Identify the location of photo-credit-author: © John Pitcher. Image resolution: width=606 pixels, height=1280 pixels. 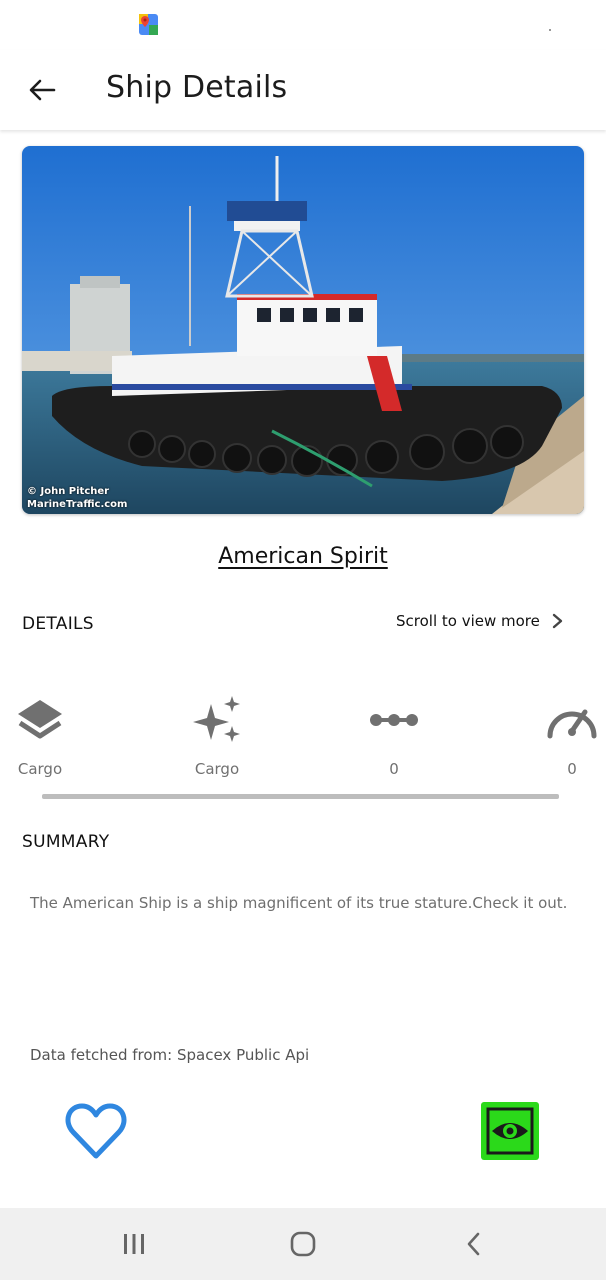
(68, 491).